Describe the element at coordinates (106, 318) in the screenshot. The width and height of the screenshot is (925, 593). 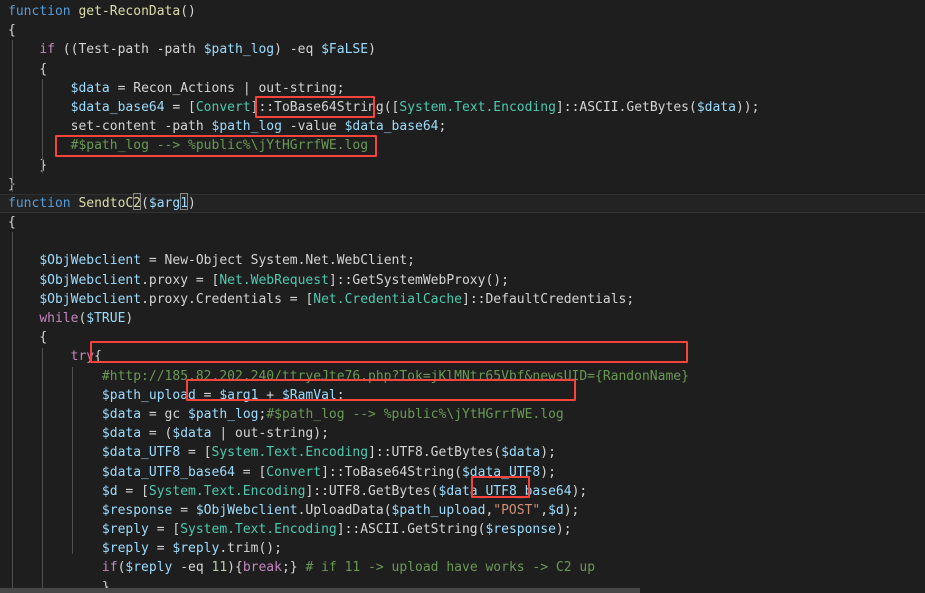
I see `token-variable: $TRUE` at that location.